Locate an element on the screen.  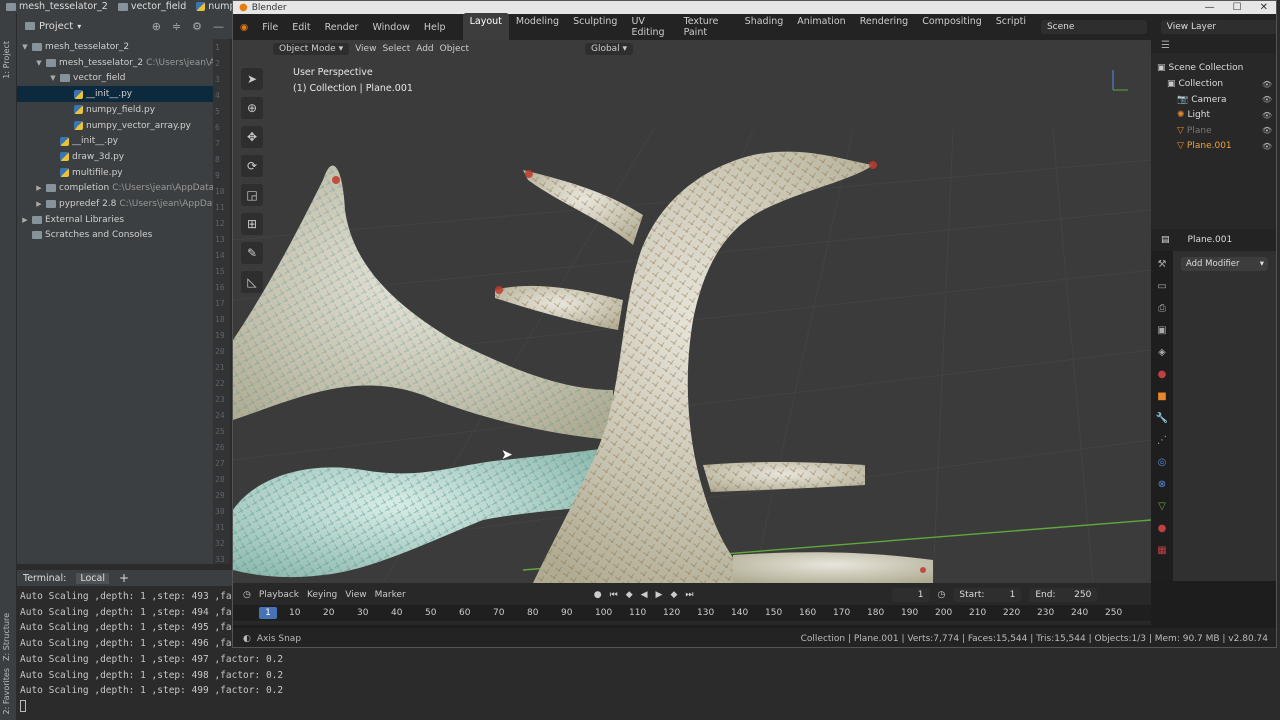
tool-tab-icon: ⚒ is located at coordinates (1162, 267).